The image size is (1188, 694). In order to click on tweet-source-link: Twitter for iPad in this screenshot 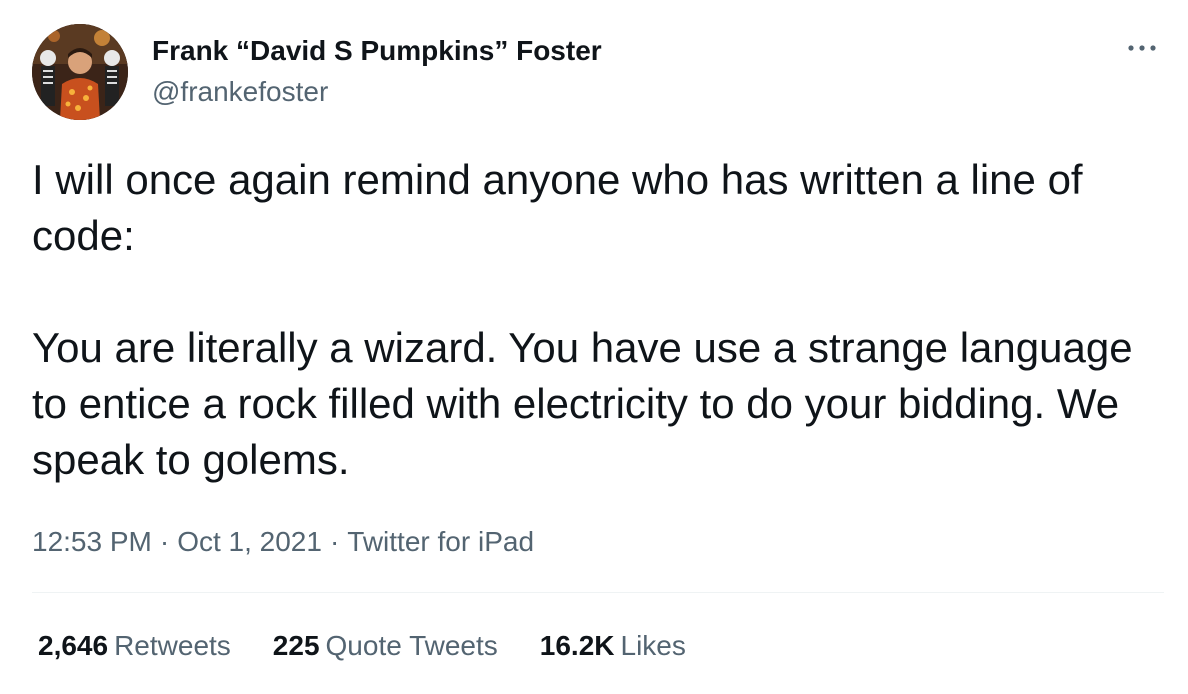, I will do `click(440, 541)`.